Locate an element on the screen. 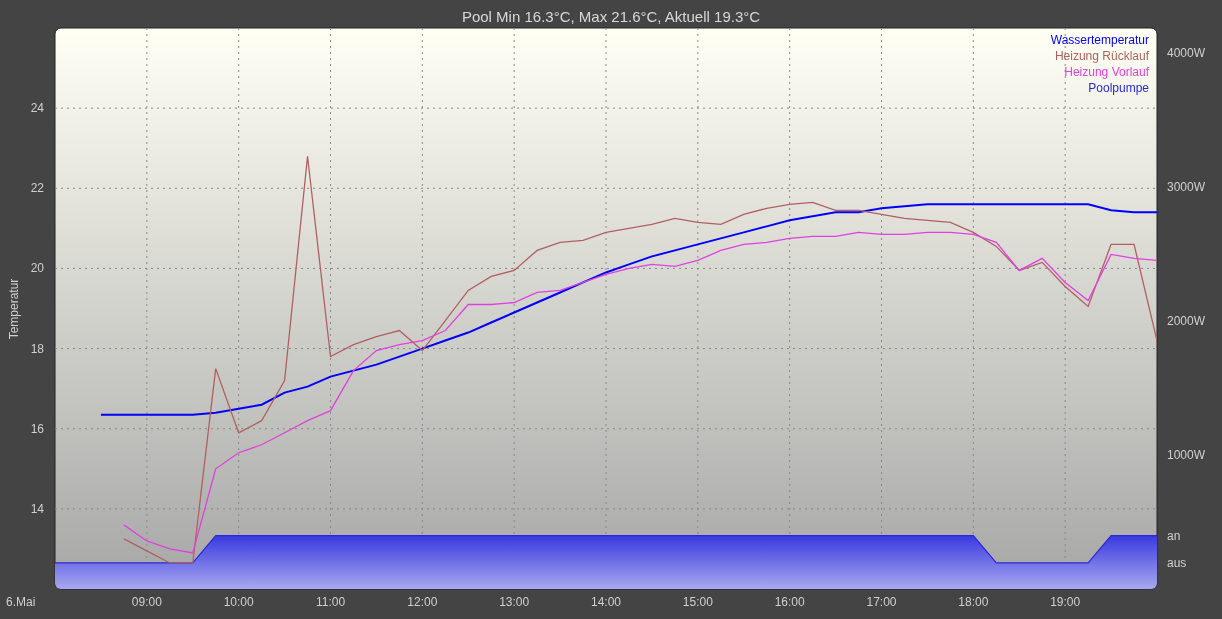  date-label: 6.Mai is located at coordinates (21, 602).